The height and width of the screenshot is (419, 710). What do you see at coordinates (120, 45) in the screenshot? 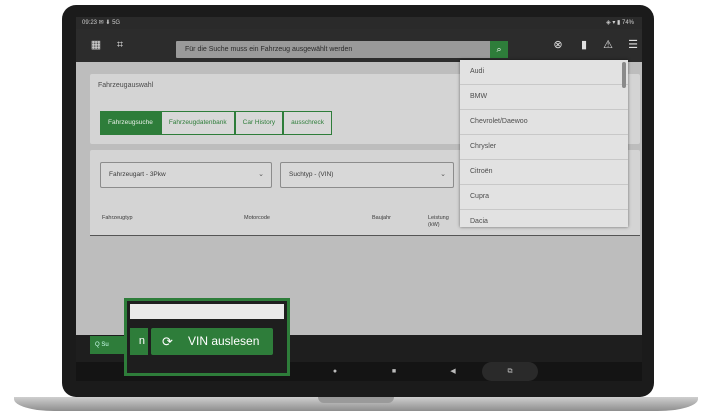
I see `scan-icon: ⌗` at bounding box center [120, 45].